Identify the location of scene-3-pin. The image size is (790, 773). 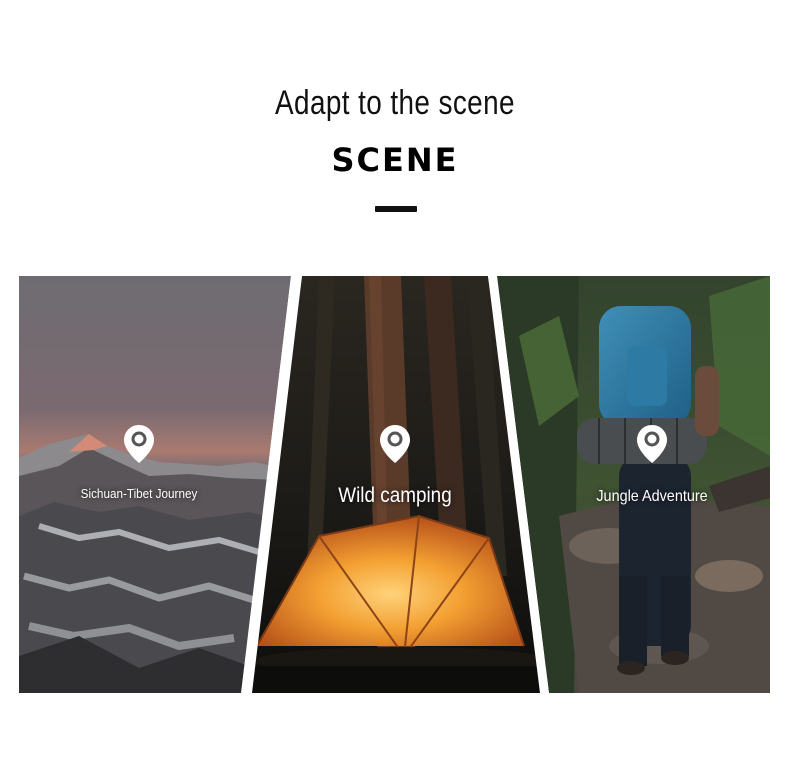
(652, 444).